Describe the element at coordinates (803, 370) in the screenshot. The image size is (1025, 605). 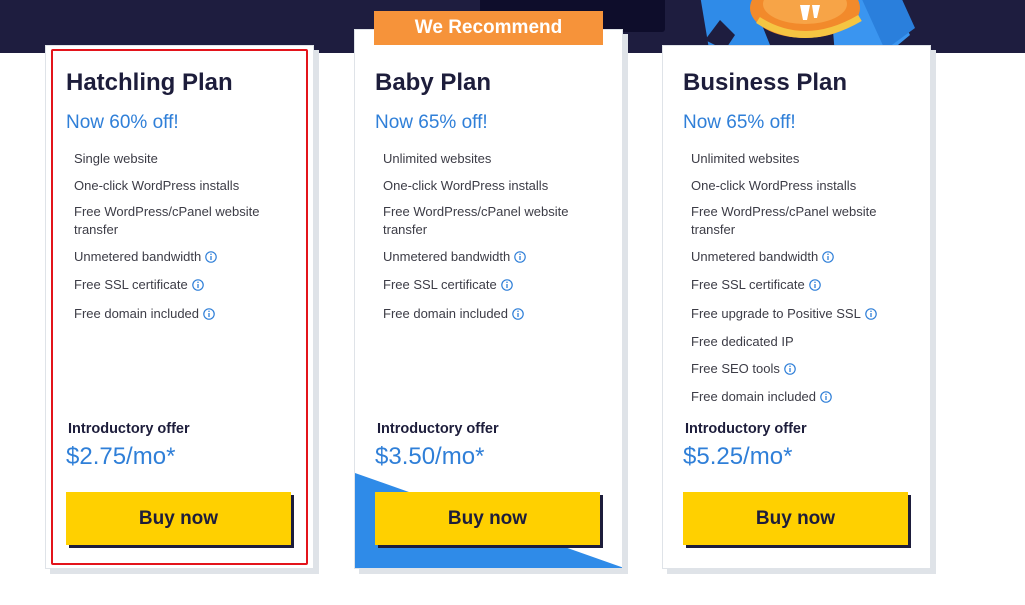
I see `feature-item: Free SEO tools` at that location.